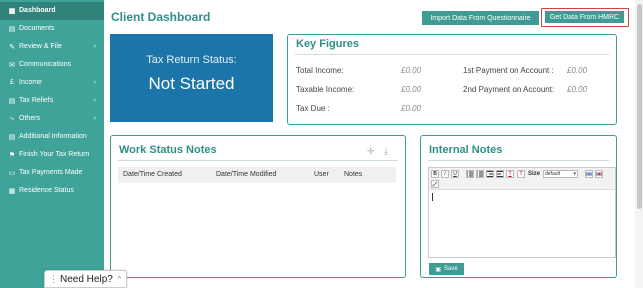 The image size is (643, 288). What do you see at coordinates (522, 212) in the screenshot?
I see `notes-editor: B I U T T Size default ▾` at bounding box center [522, 212].